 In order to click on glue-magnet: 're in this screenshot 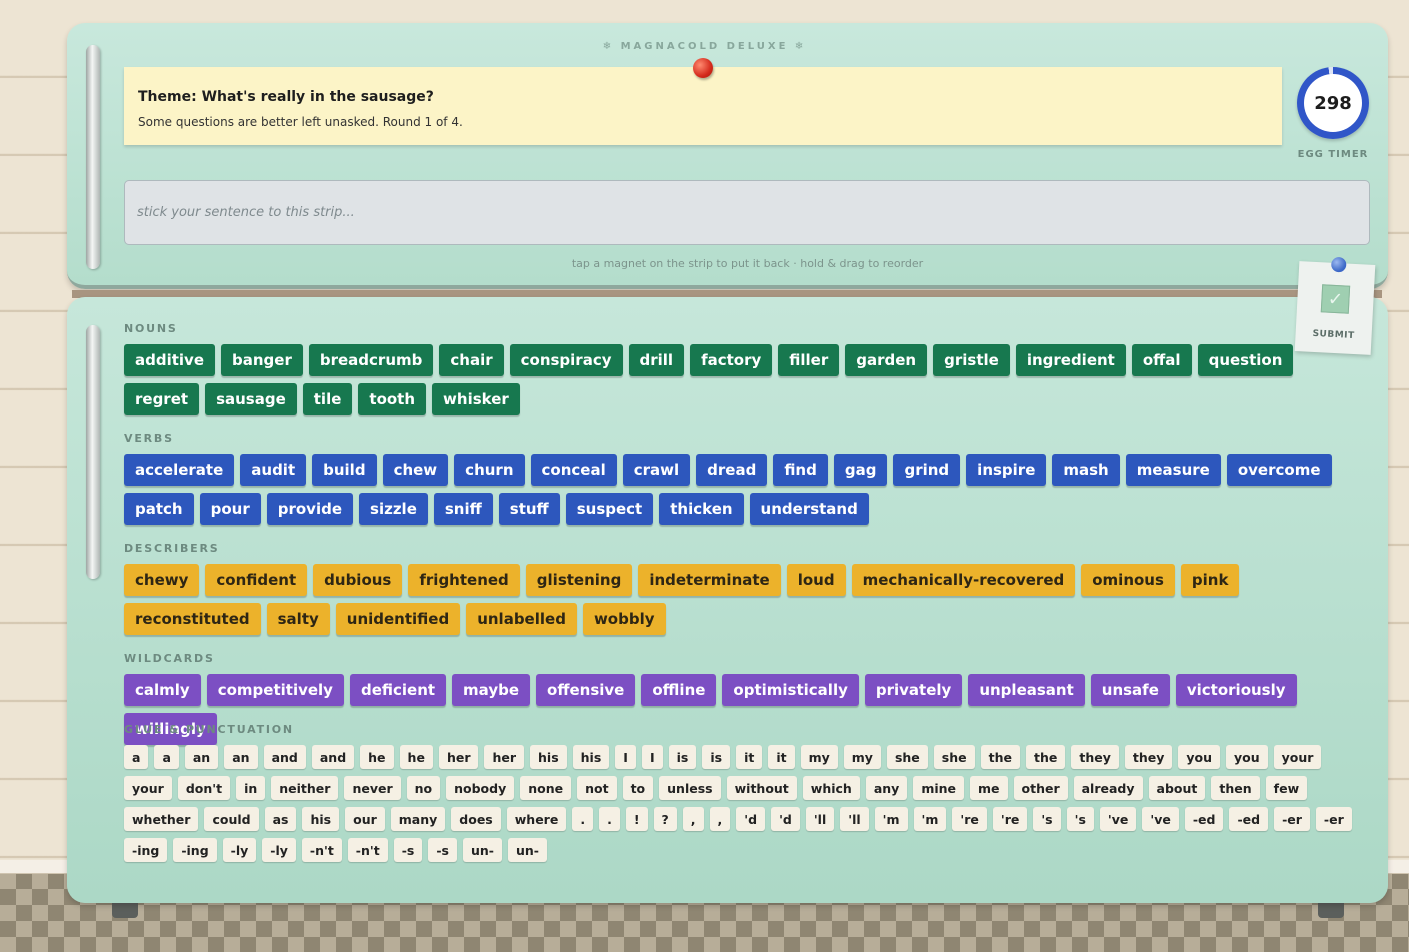, I will do `click(969, 819)`.